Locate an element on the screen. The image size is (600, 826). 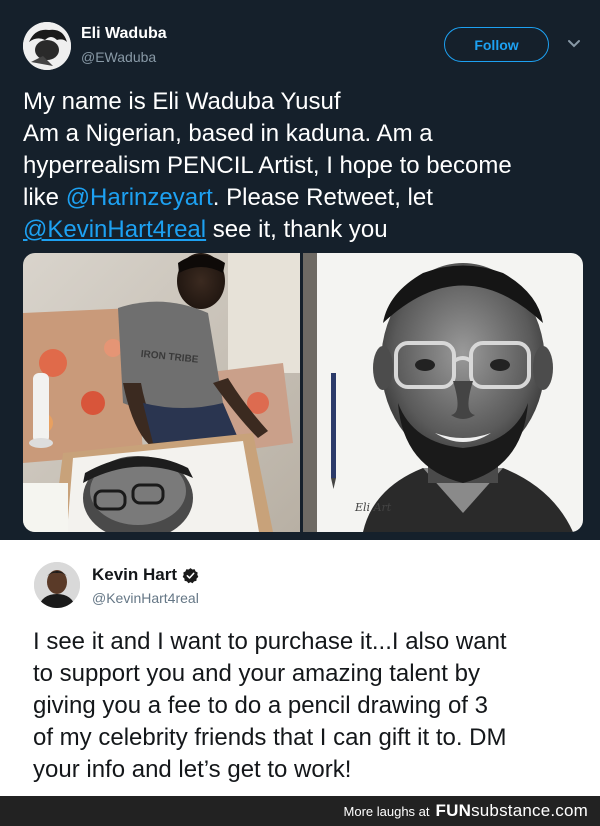
author-handle: @EWaduba is located at coordinates (118, 57).